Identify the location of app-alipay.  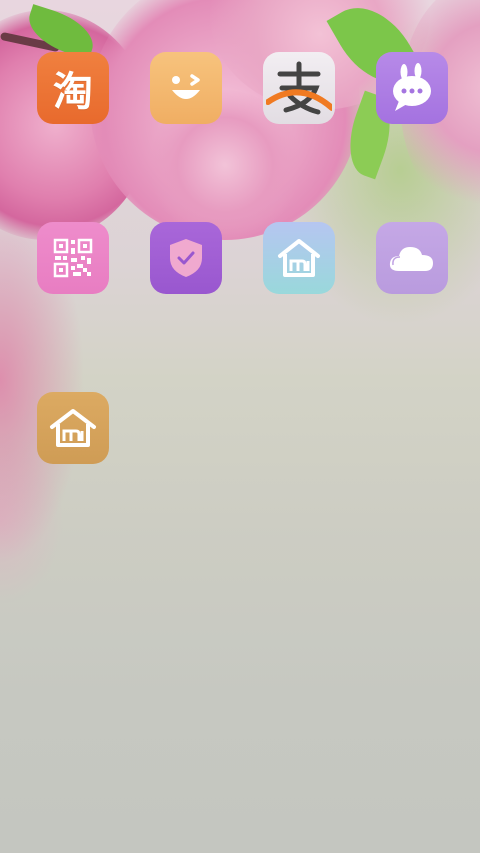
(299, 88).